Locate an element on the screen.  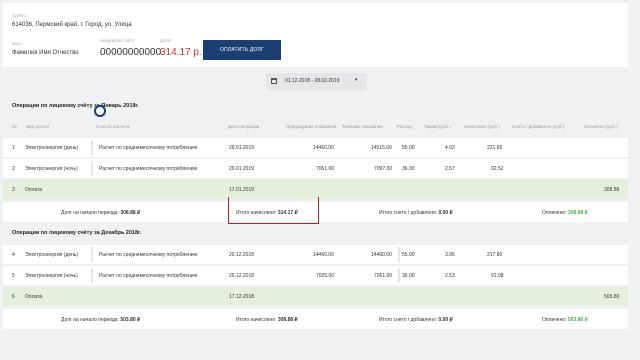
col-usage: Расход is located at coordinates (404, 126).